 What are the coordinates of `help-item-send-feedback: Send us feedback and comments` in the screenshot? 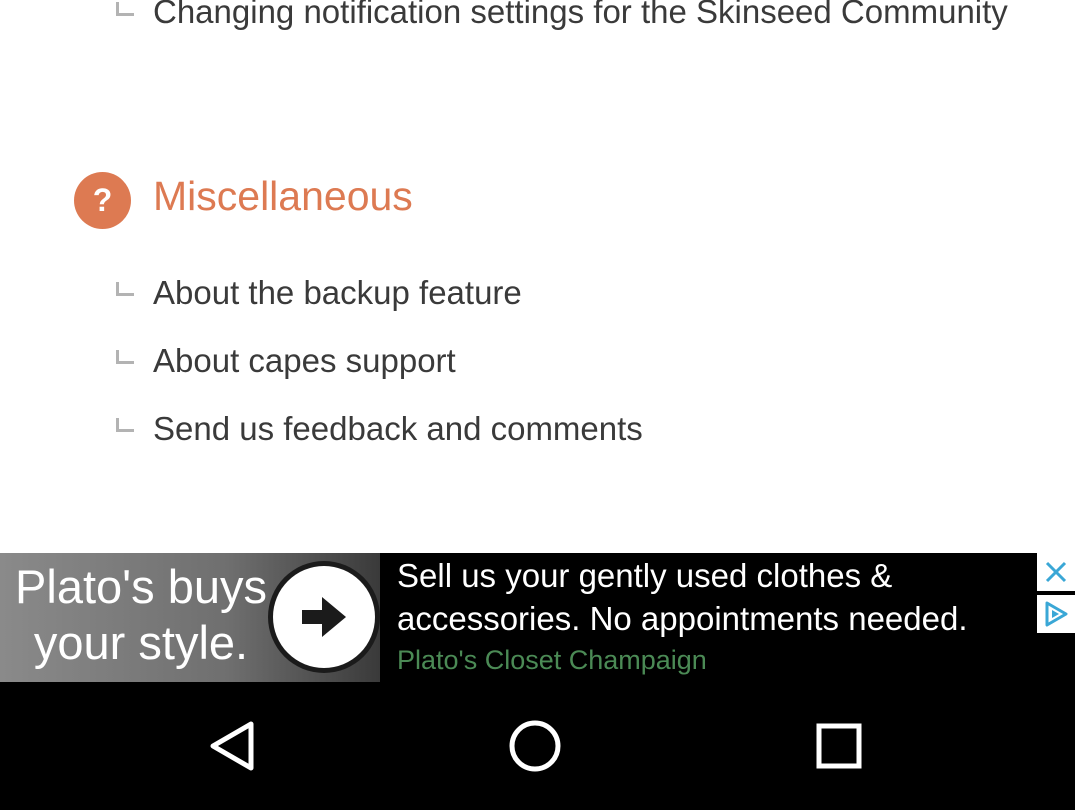 It's located at (537, 429).